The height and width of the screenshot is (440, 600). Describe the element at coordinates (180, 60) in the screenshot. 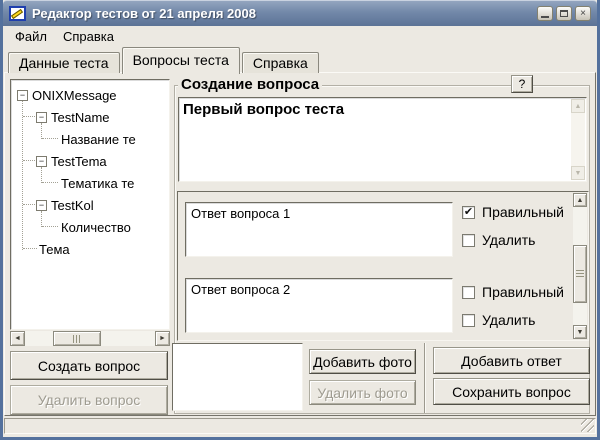

I see `tab-questions: Вопросы теста` at that location.